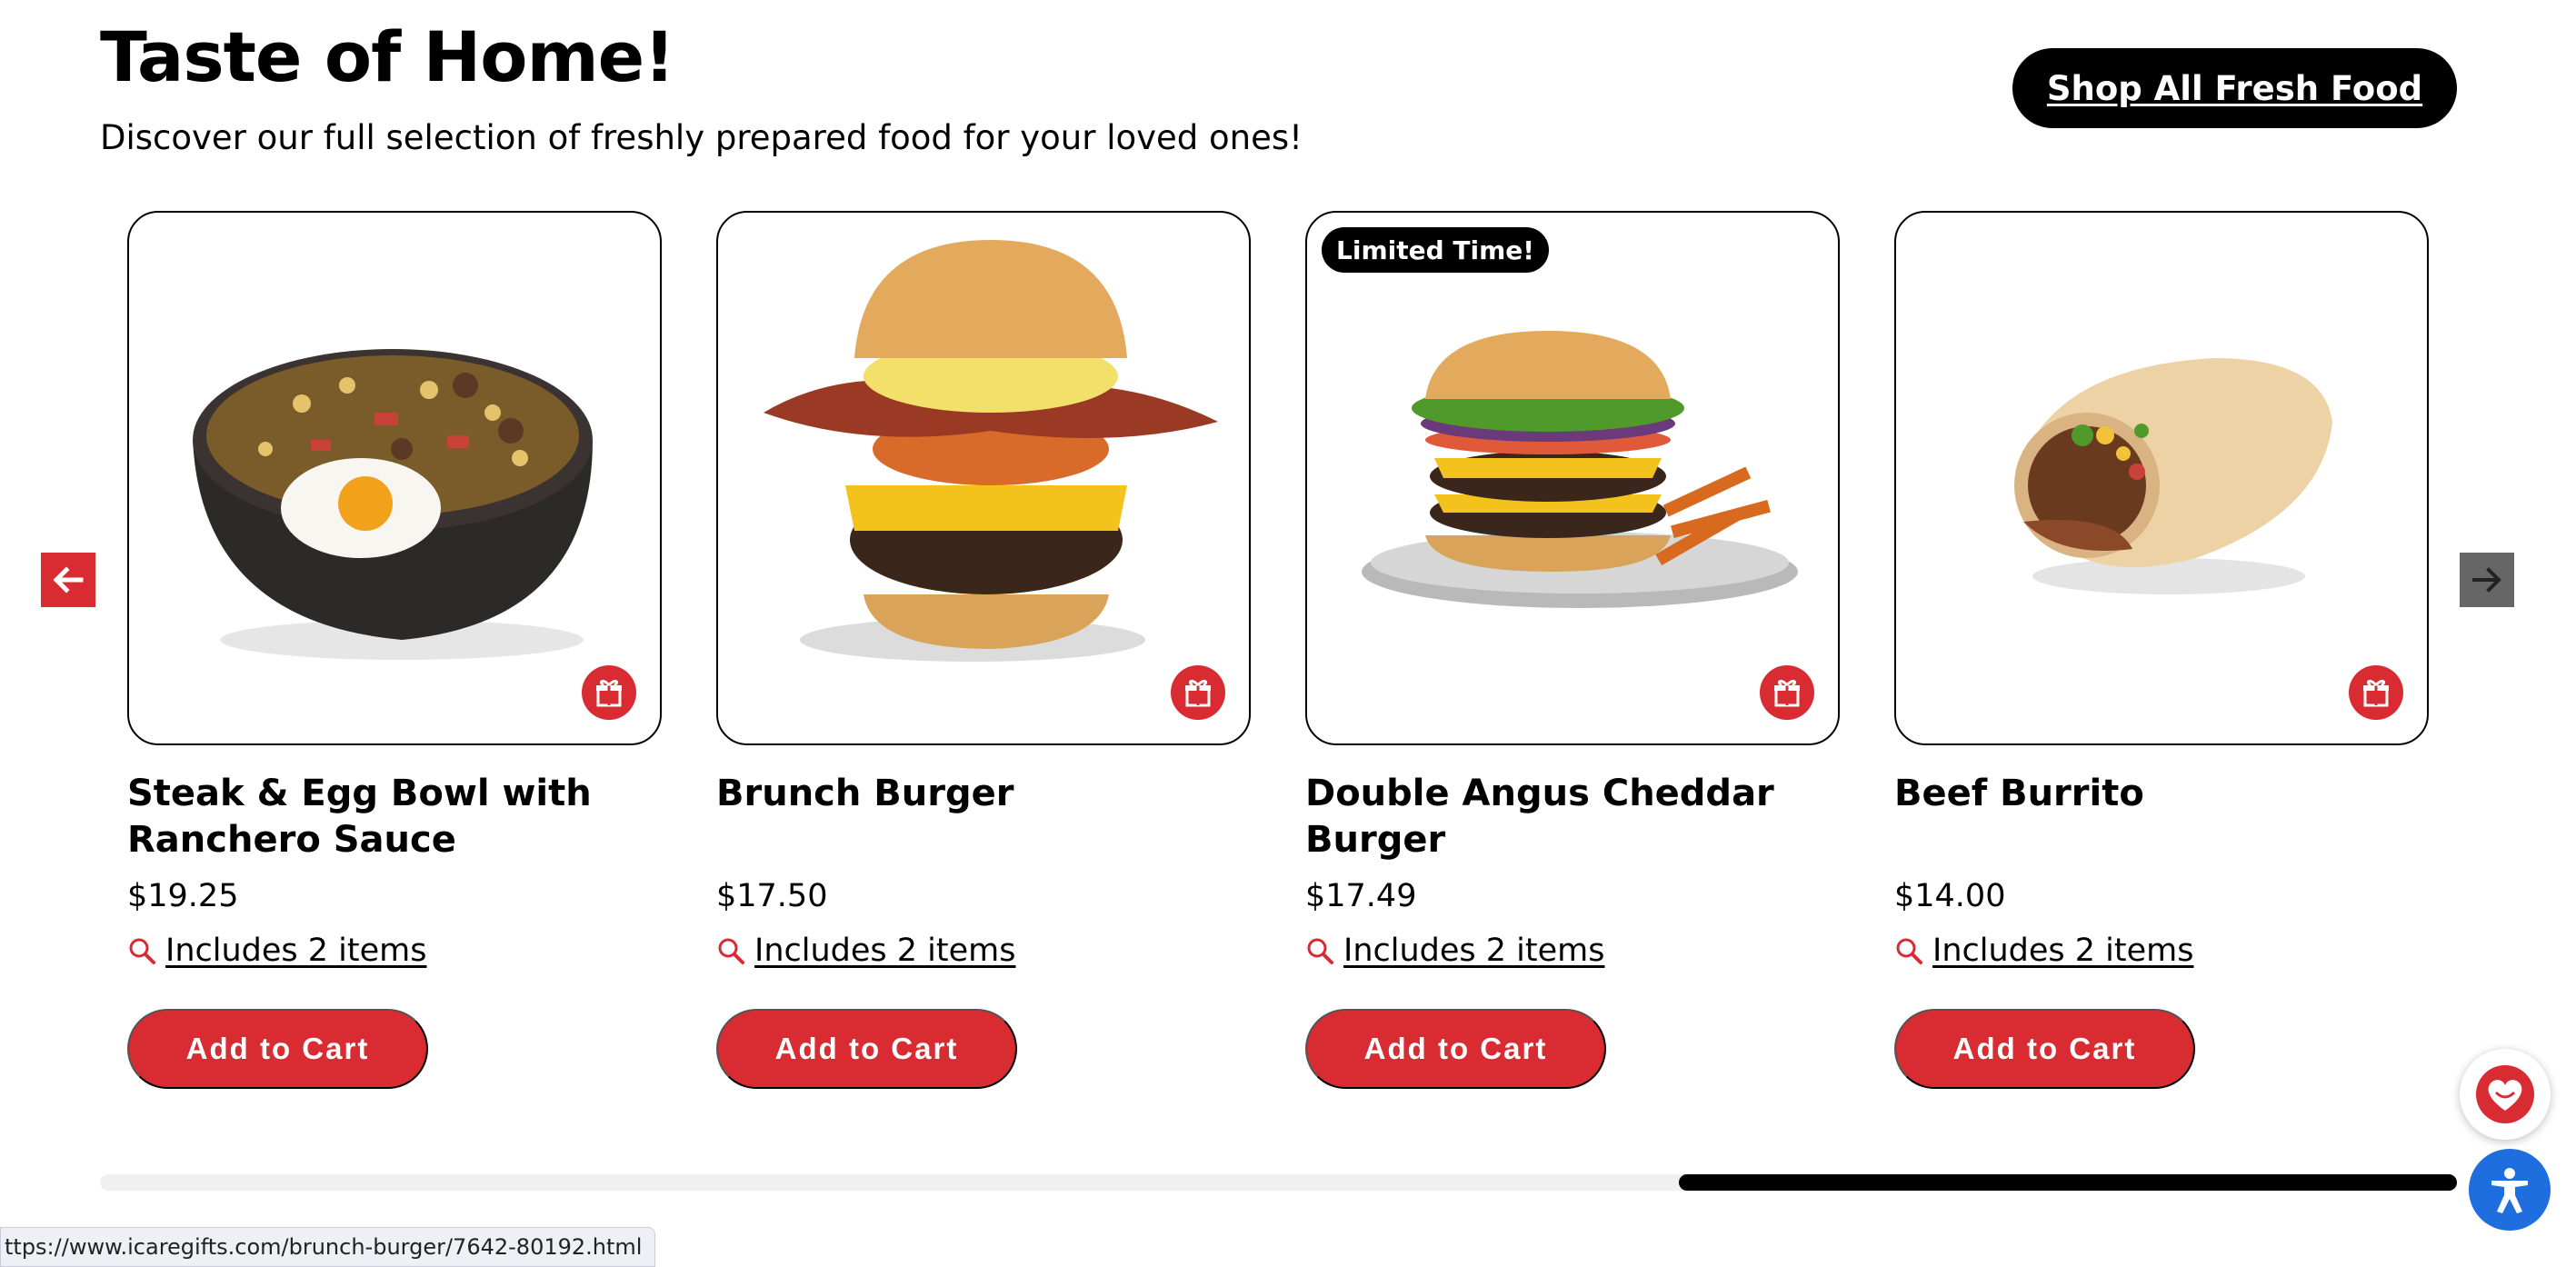  I want to click on product-title: Steak & Egg Bowl with Ranchero Sauce, so click(394, 817).